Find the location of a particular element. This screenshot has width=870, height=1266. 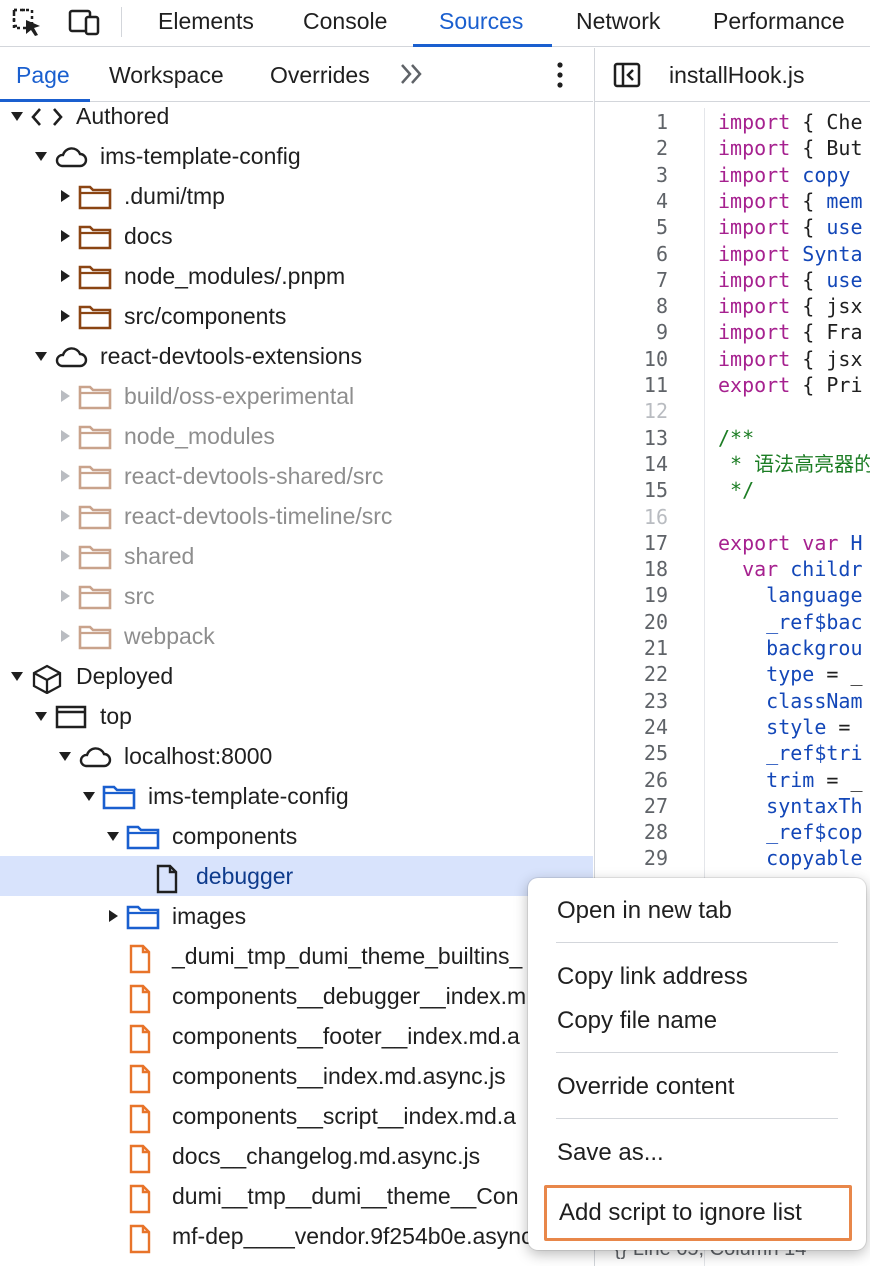

line-number: 22 is located at coordinates (631, 674).